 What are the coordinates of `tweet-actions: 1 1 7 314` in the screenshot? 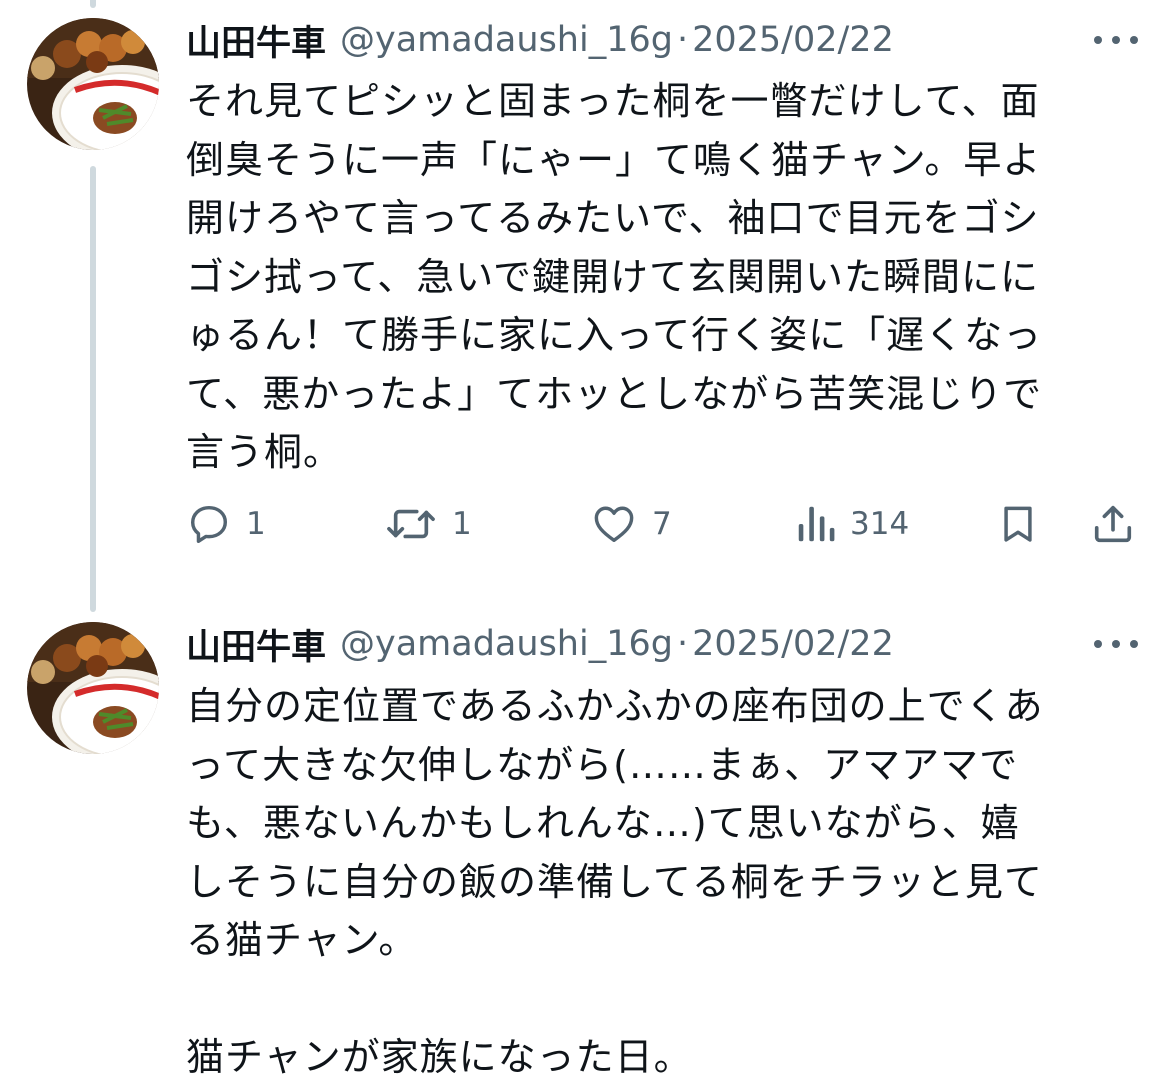 It's located at (662, 524).